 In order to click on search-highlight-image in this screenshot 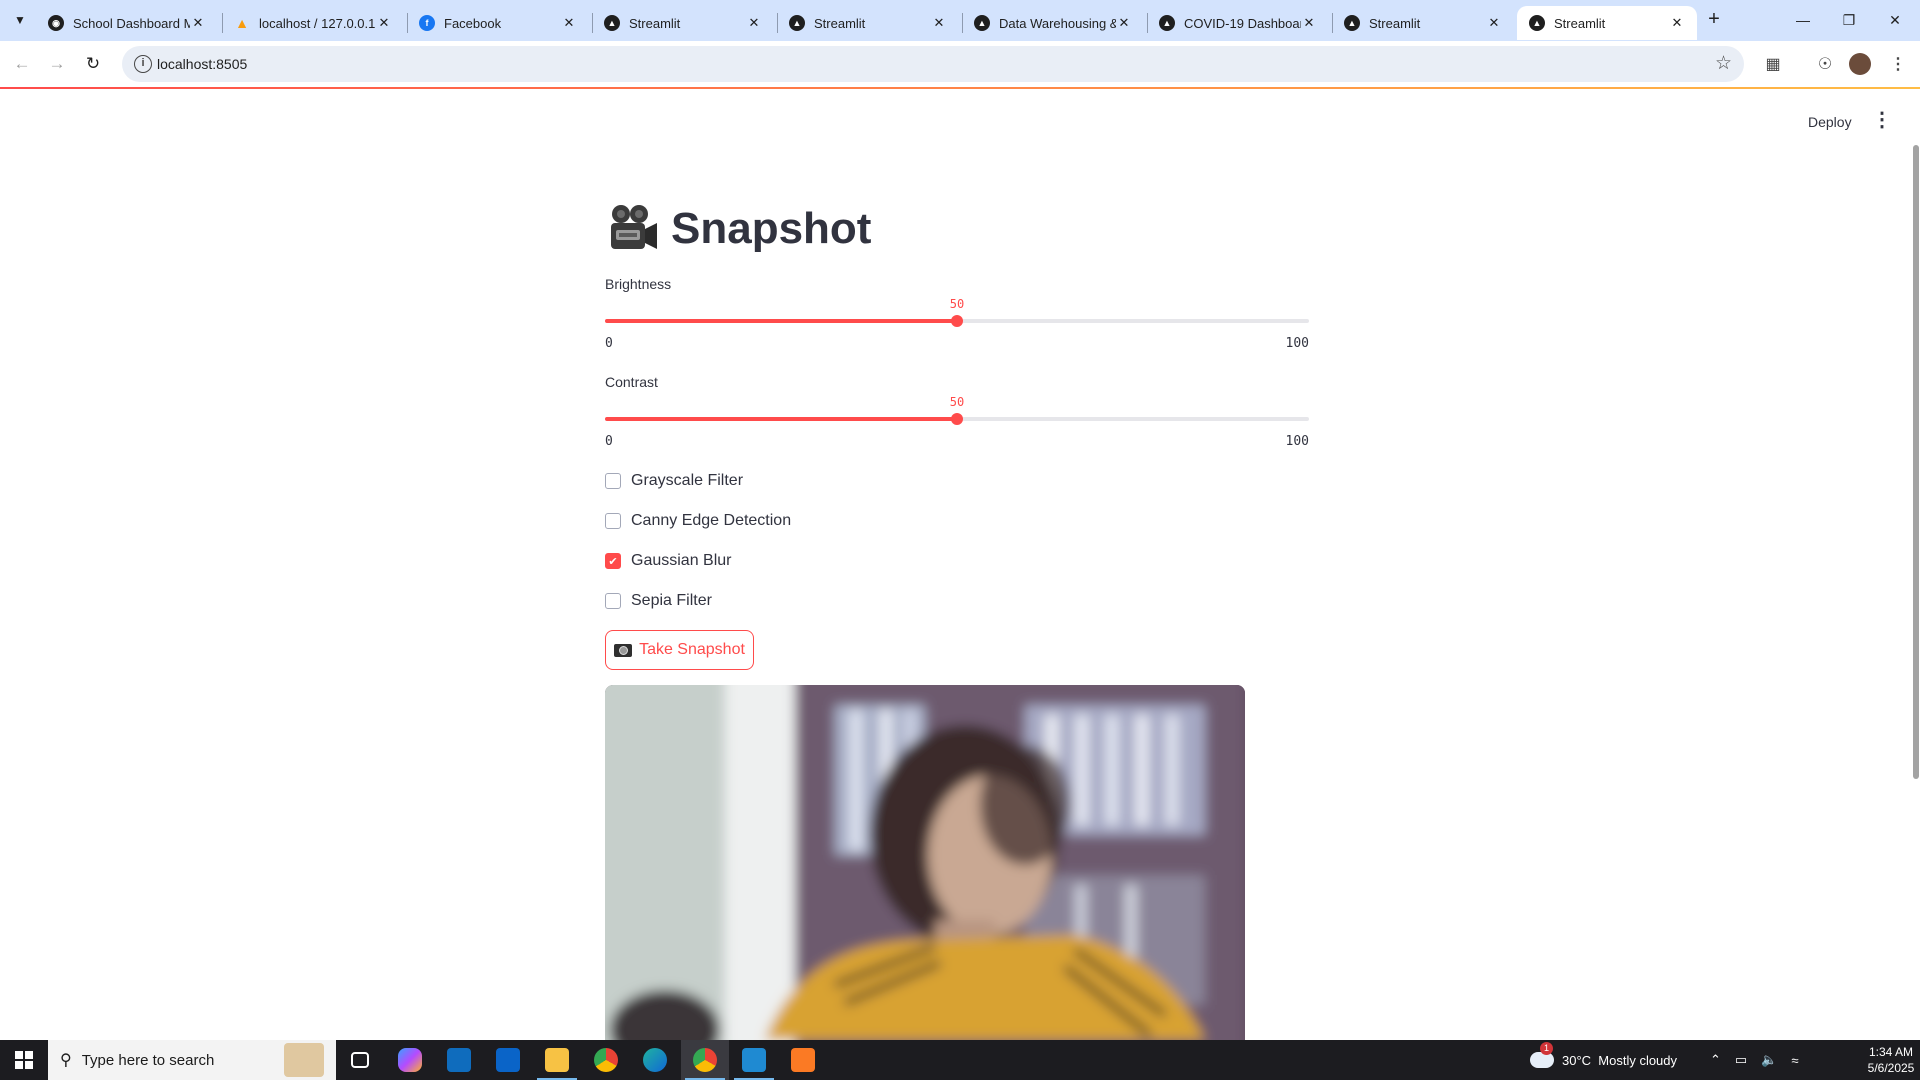, I will do `click(304, 1060)`.